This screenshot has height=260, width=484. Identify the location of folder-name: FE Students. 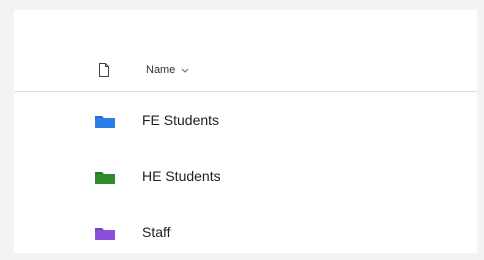
(181, 120).